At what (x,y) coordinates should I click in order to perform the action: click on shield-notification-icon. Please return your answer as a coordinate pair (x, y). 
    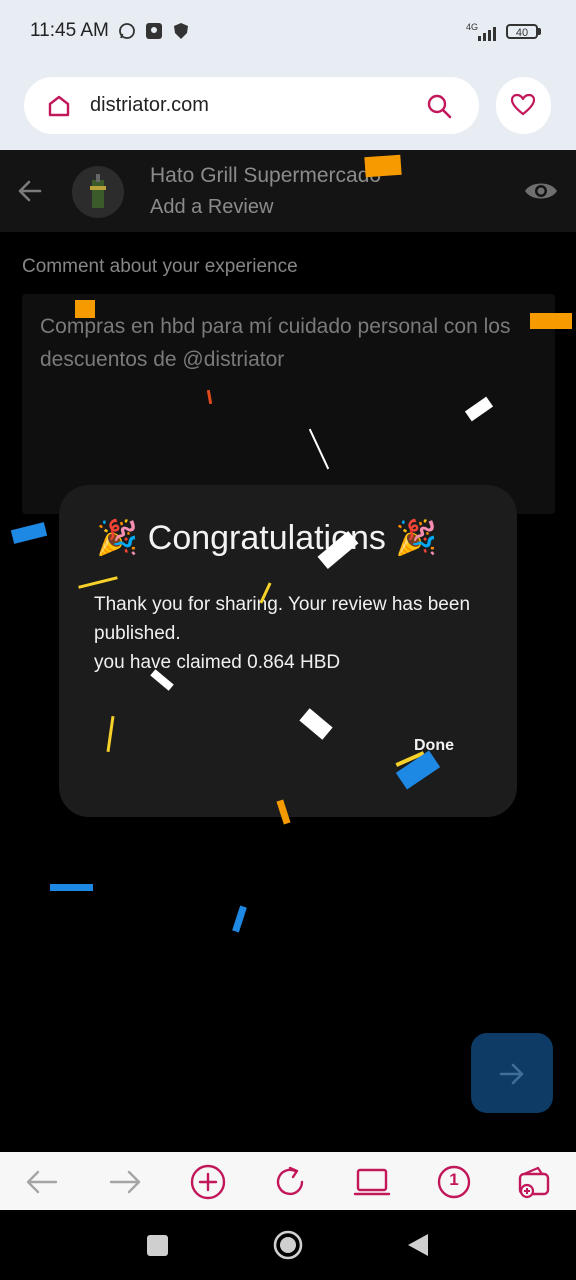
    Looking at the image, I should click on (181, 31).